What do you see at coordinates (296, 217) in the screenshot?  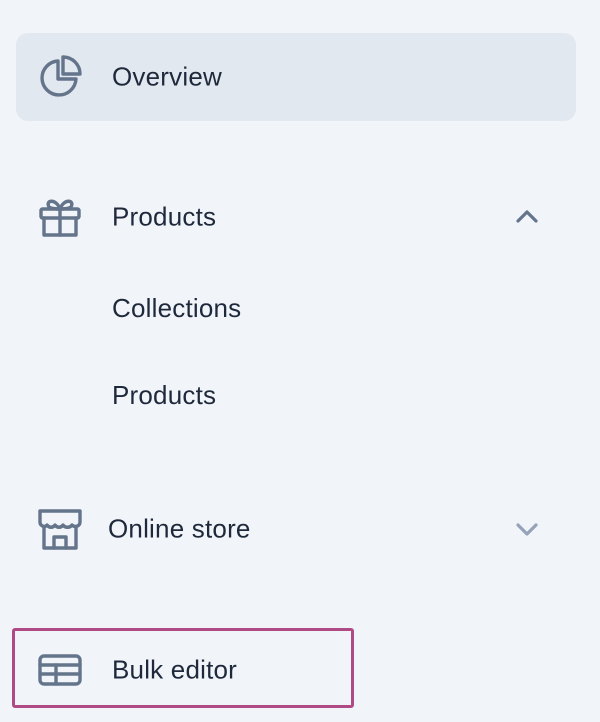 I see `nav-item-products: Products` at bounding box center [296, 217].